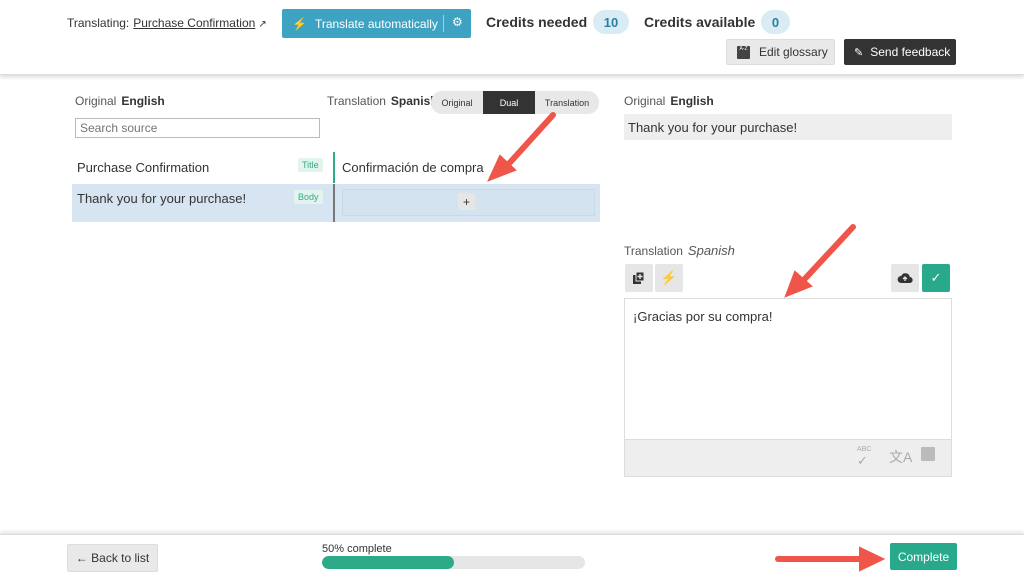  Describe the element at coordinates (711, 250) in the screenshot. I see `translation-language: Spanish` at that location.